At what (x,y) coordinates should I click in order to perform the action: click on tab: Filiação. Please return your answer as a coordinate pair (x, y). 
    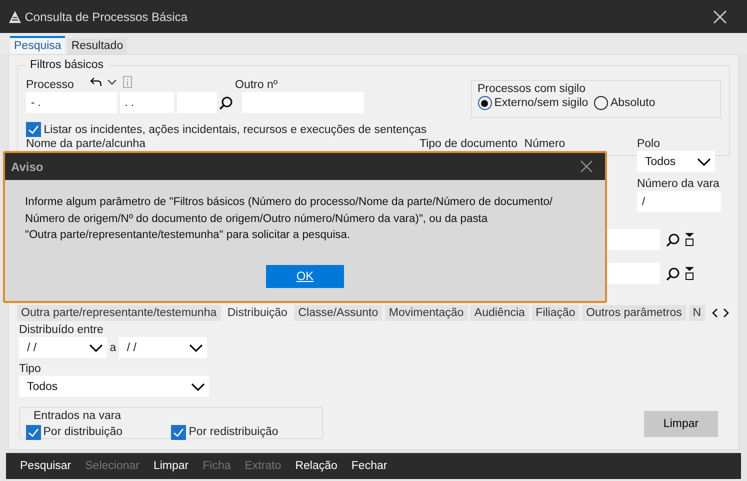
    Looking at the image, I should click on (556, 313).